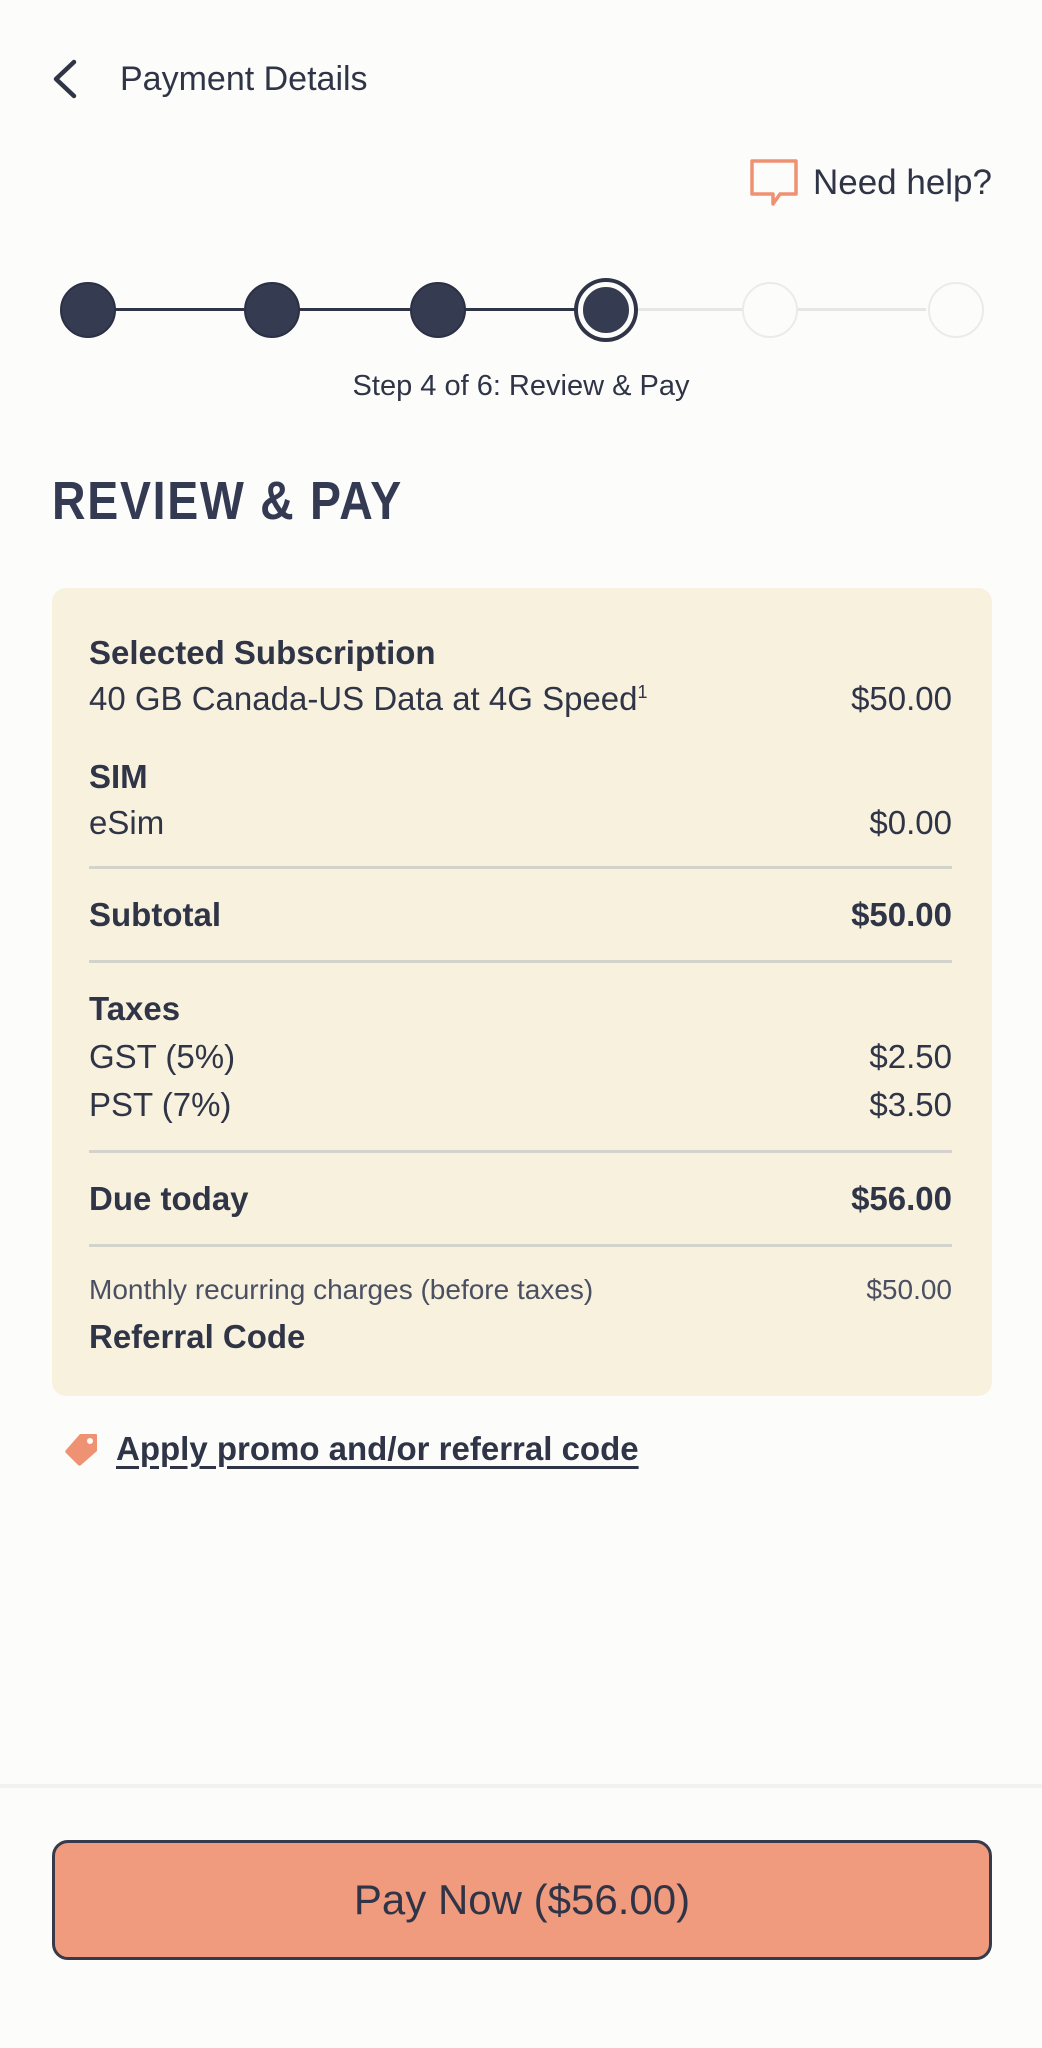  I want to click on gst-row: GST (5%) $2.50, so click(520, 1057).